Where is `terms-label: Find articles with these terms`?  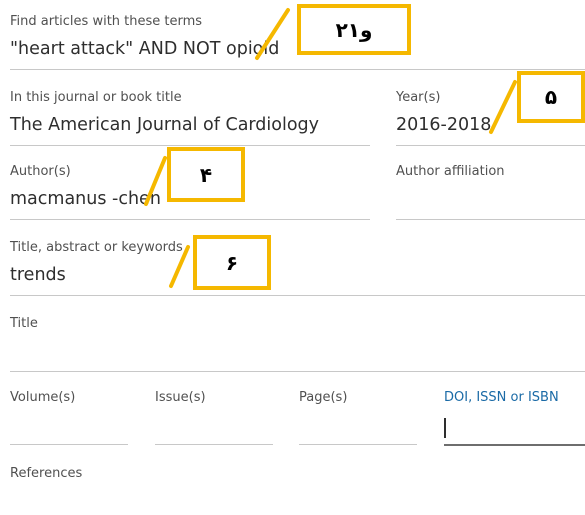
terms-label: Find articles with these terms is located at coordinates (106, 21).